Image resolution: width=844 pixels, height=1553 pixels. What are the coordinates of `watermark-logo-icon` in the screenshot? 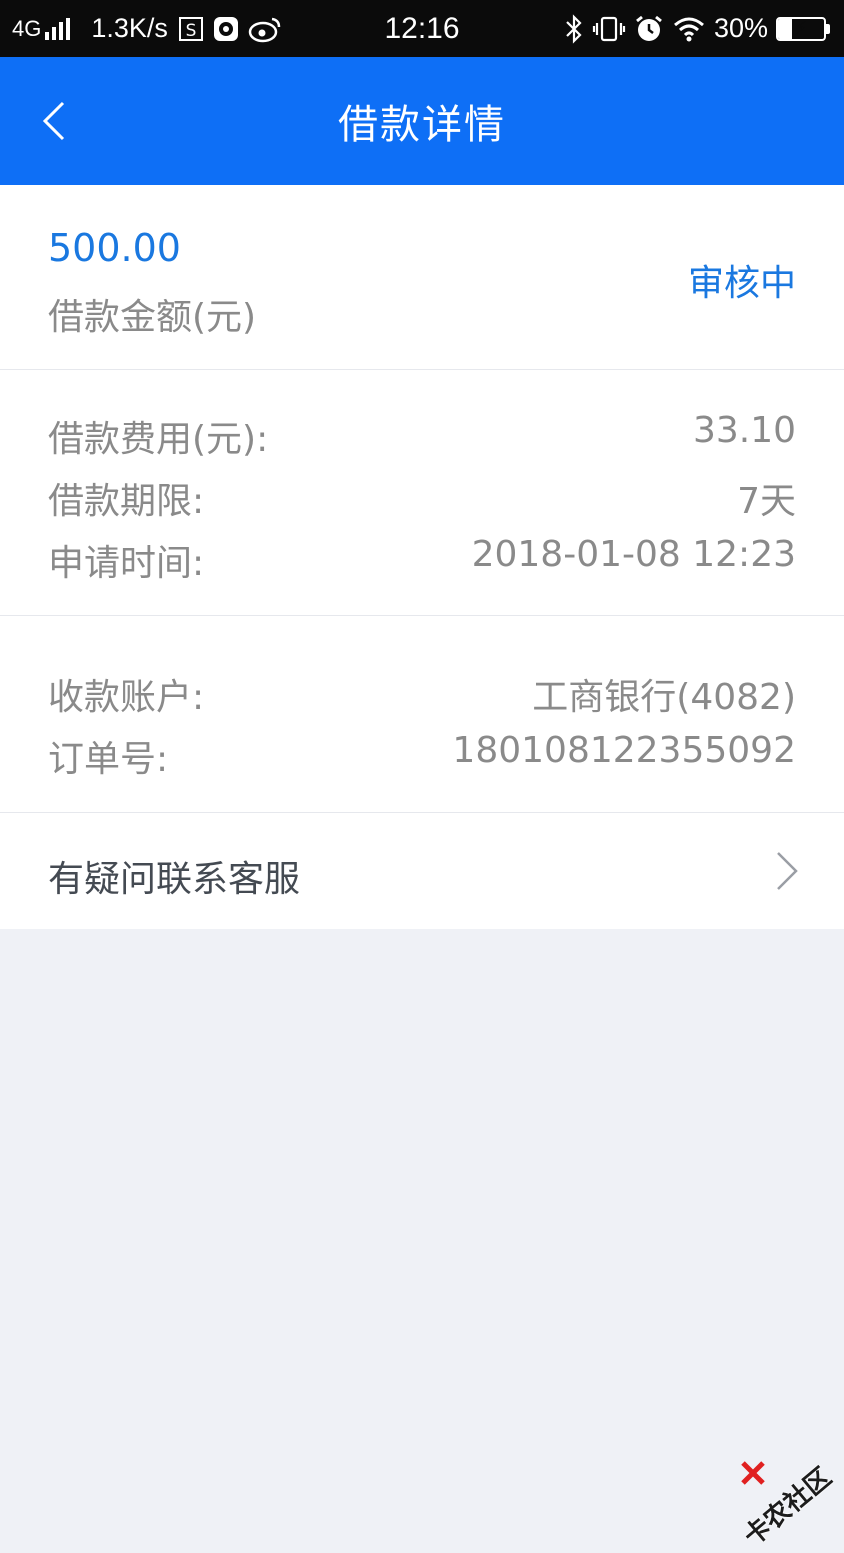 It's located at (753, 1473).